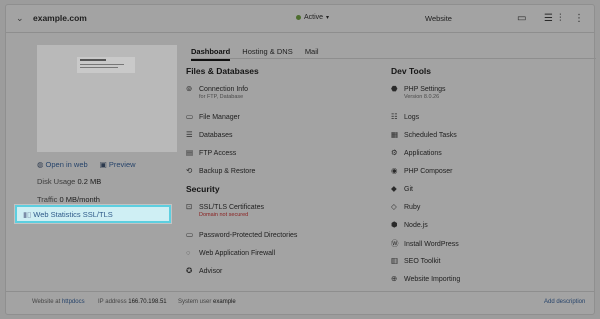 The image size is (600, 319). What do you see at coordinates (409, 224) in the screenshot?
I see `nodejs-link: ⬢ Node.js` at bounding box center [409, 224].